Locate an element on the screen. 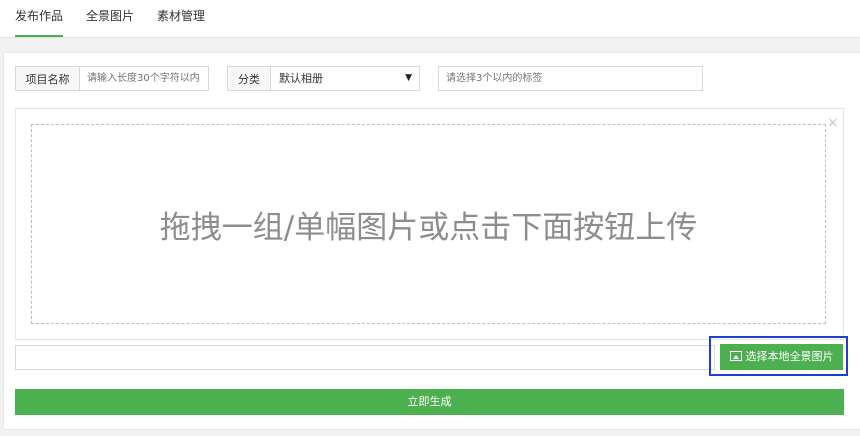 This screenshot has width=860, height=436. choose-local-panorama-button: 选择本地全景图片 is located at coordinates (781, 357).